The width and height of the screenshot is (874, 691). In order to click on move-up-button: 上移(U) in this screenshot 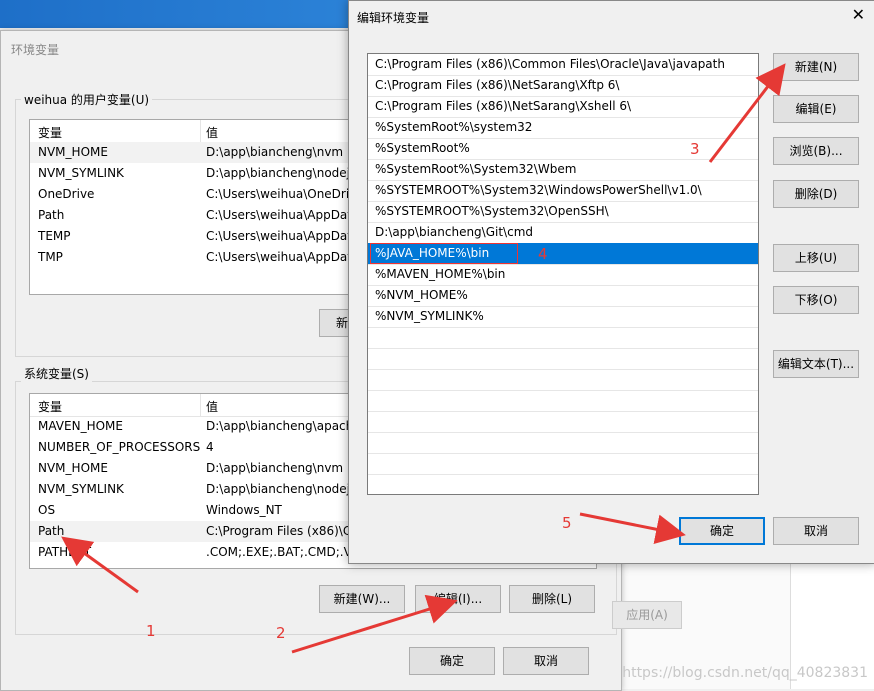, I will do `click(816, 258)`.